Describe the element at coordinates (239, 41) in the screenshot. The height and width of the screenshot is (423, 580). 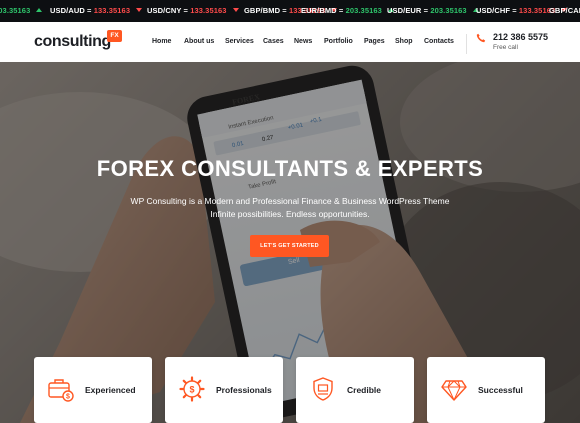
I see `nav-services: Services` at that location.